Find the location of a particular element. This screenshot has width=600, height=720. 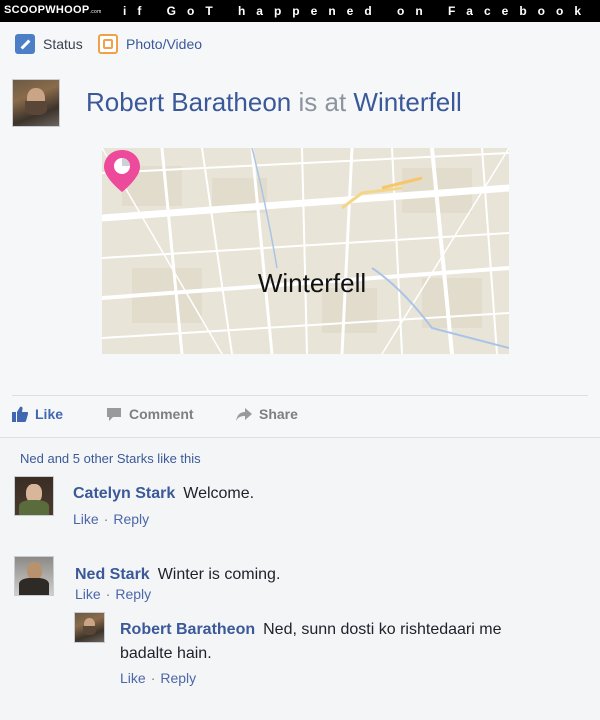

action-divider is located at coordinates (300, 395).